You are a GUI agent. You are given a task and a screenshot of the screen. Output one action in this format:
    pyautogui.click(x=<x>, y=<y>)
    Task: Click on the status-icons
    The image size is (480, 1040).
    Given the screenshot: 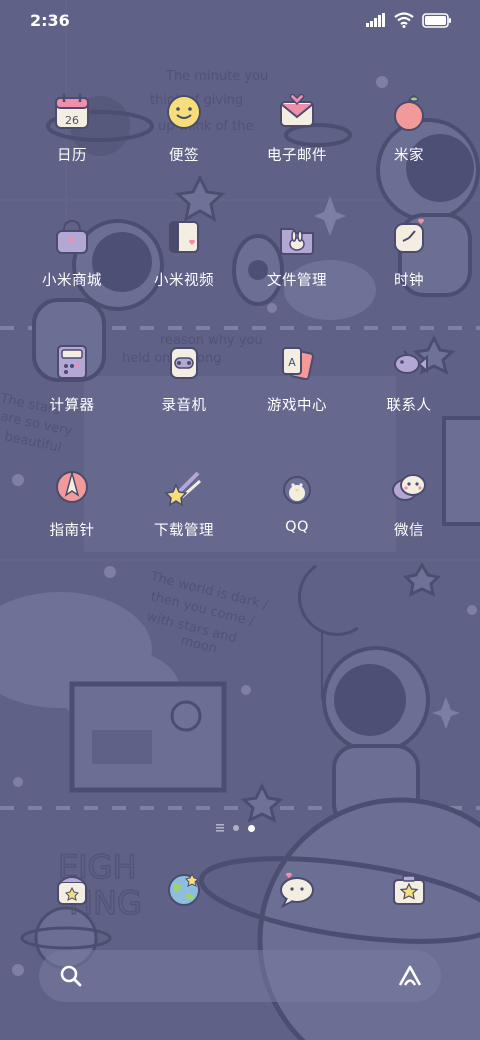 What is the action you would take?
    pyautogui.click(x=409, y=20)
    